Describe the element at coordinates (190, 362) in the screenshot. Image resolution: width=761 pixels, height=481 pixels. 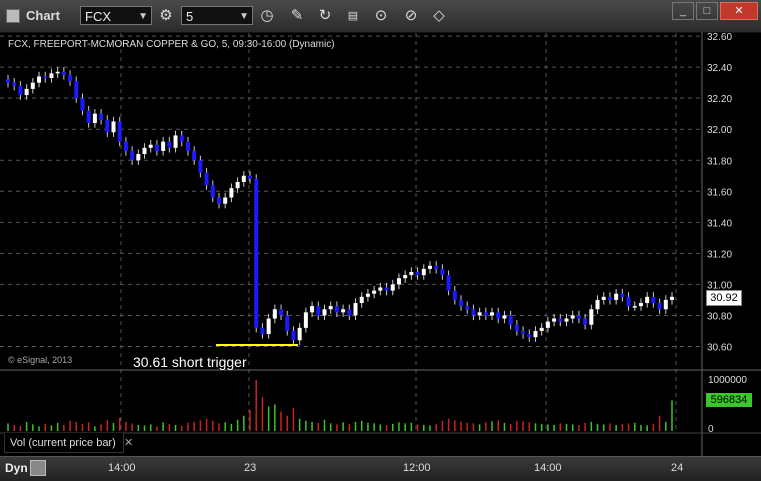
I see `trigger-annotation: 30.61 short trigger` at that location.